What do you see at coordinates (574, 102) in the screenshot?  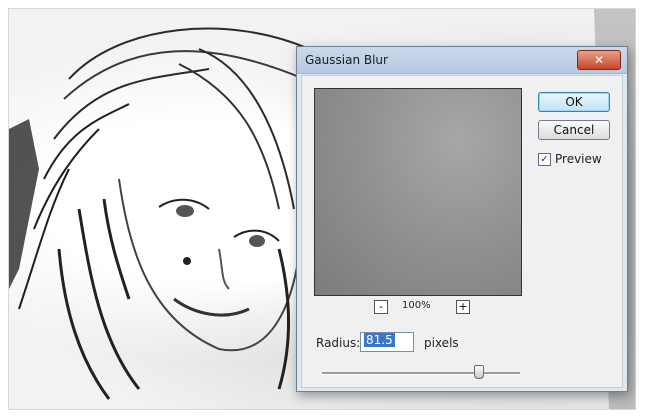 I see `ok-button: OK` at bounding box center [574, 102].